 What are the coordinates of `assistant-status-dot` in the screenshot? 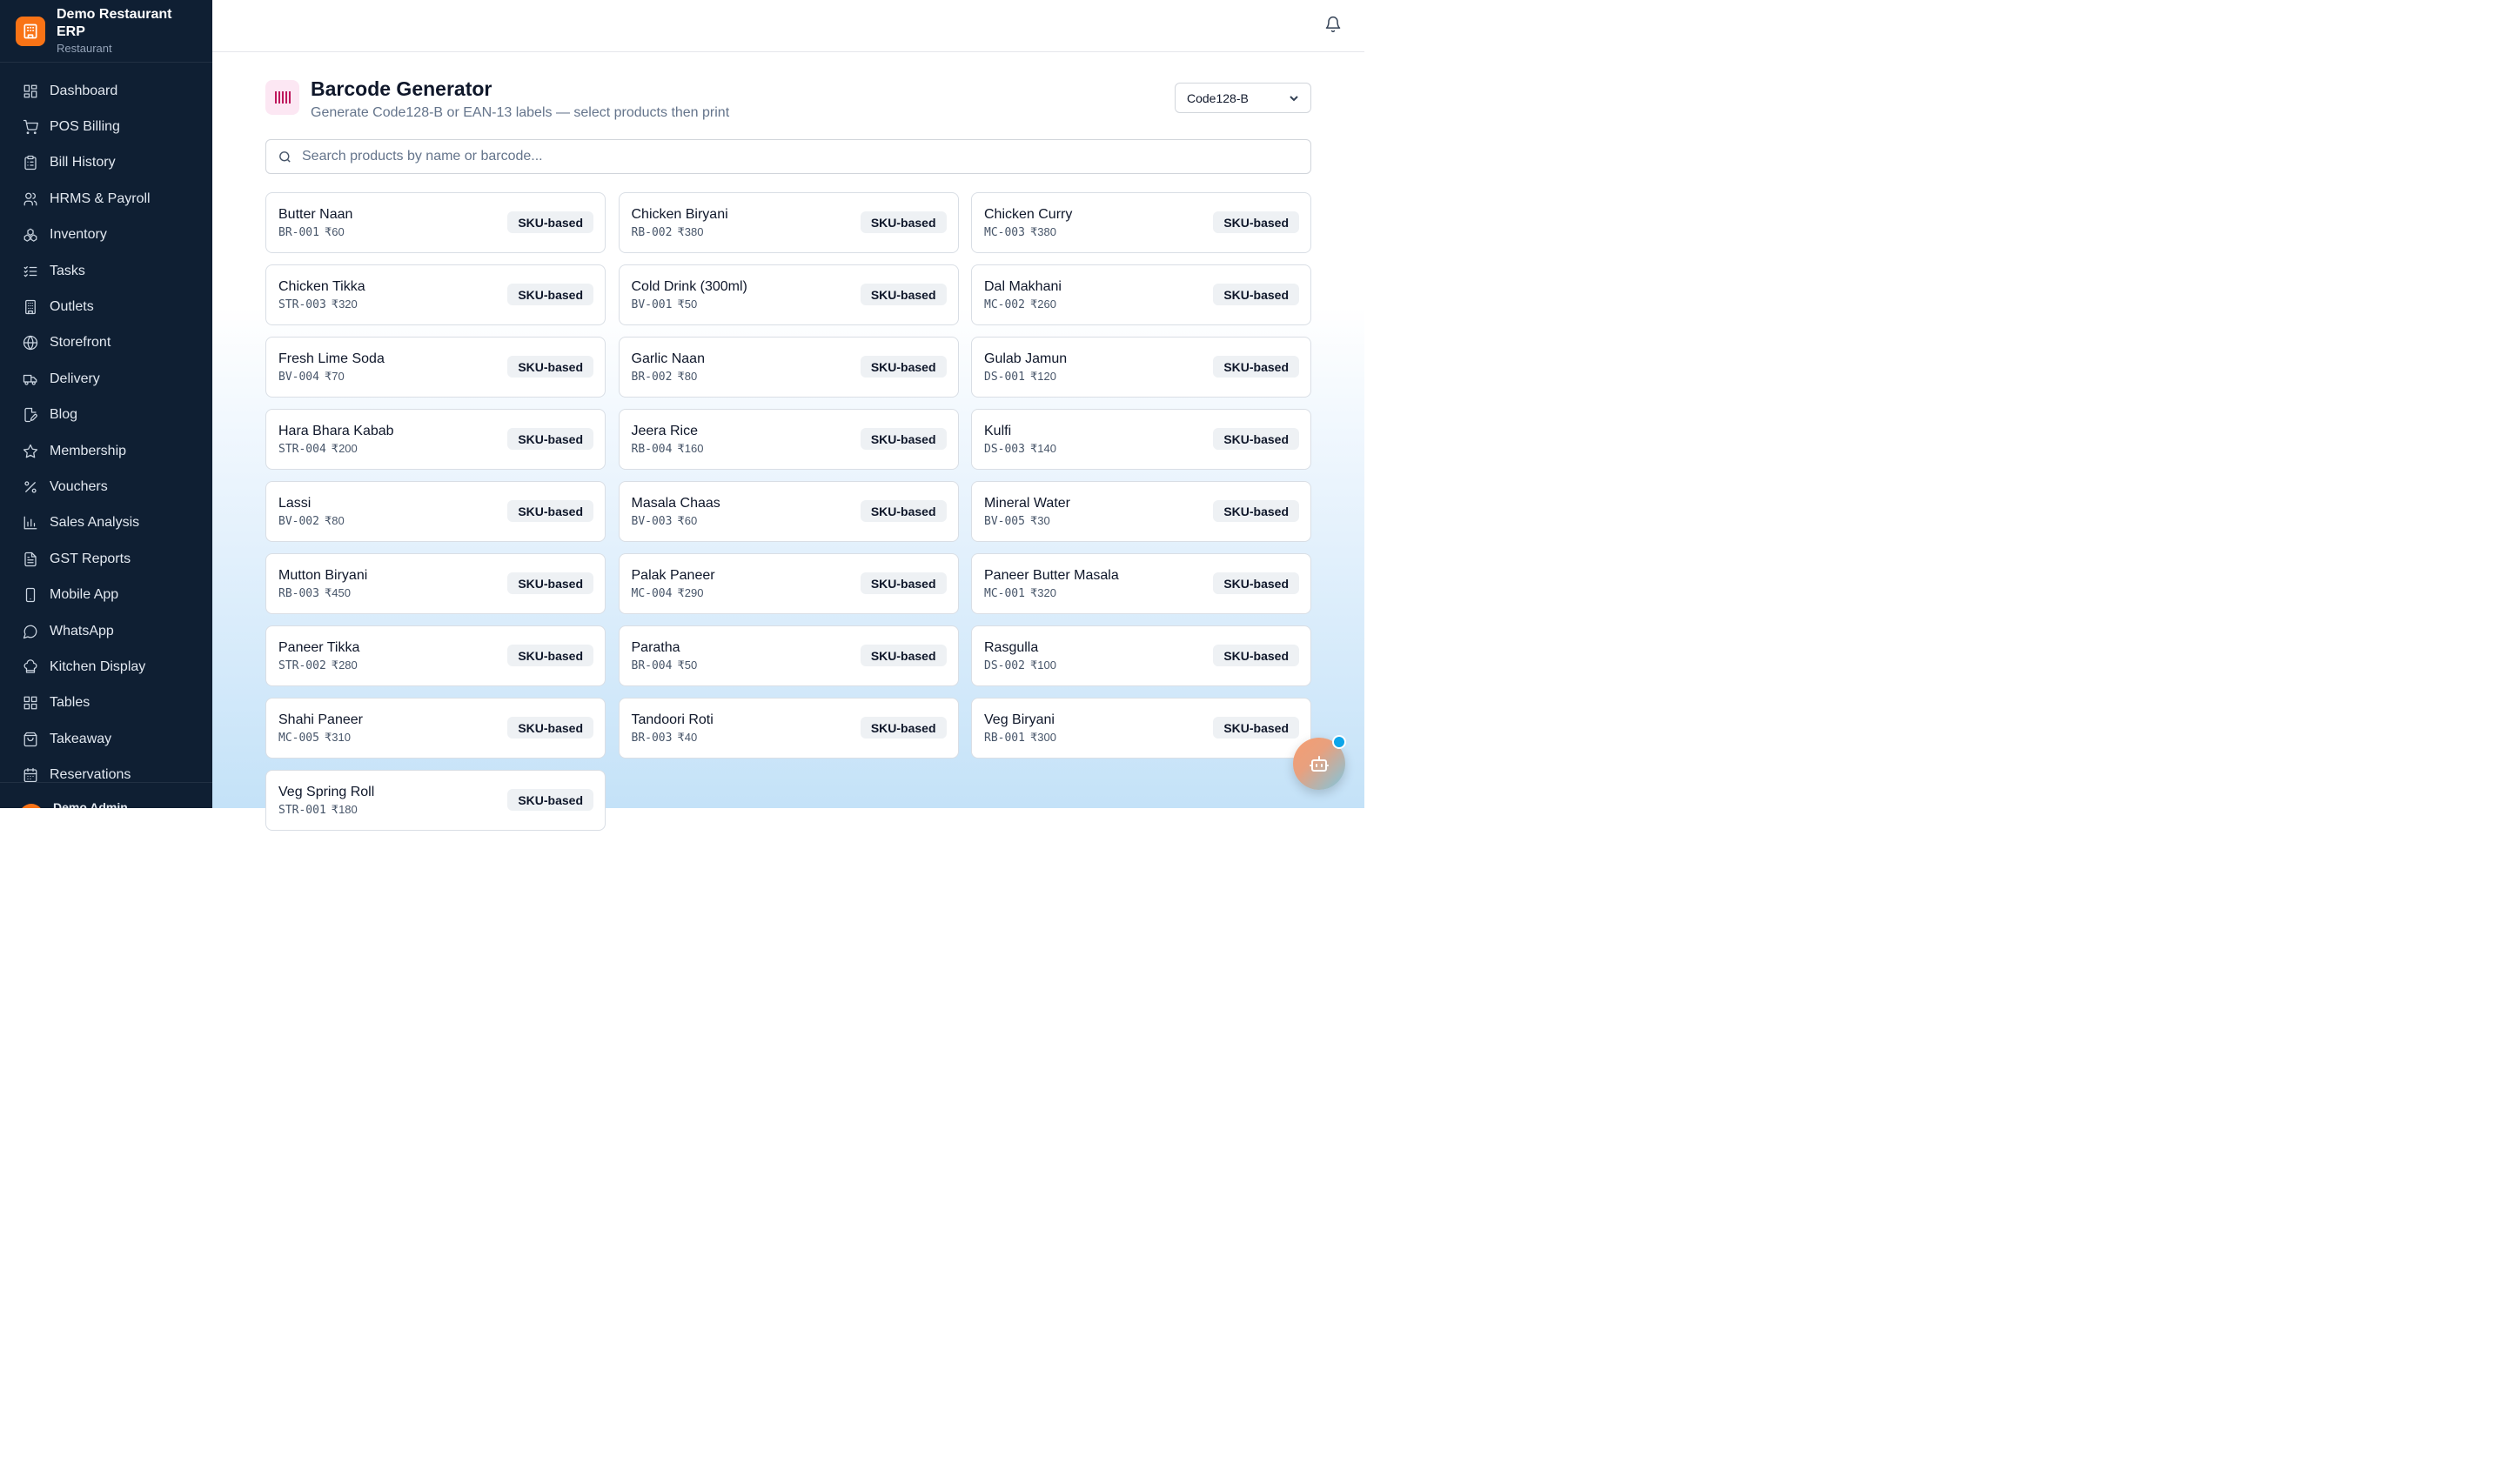 It's located at (1339, 742).